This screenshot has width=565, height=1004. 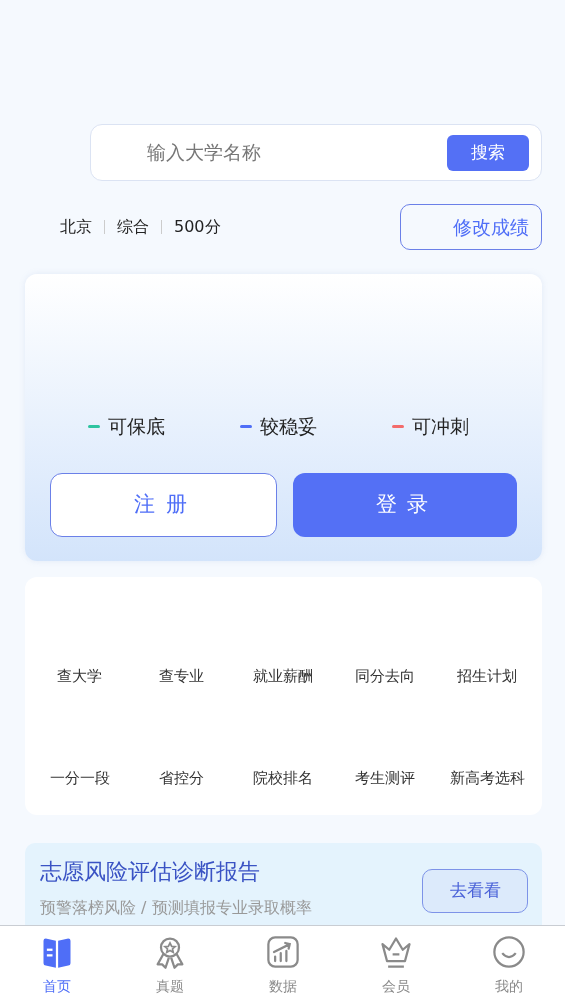 I want to click on chart-icon, so click(x=282, y=952).